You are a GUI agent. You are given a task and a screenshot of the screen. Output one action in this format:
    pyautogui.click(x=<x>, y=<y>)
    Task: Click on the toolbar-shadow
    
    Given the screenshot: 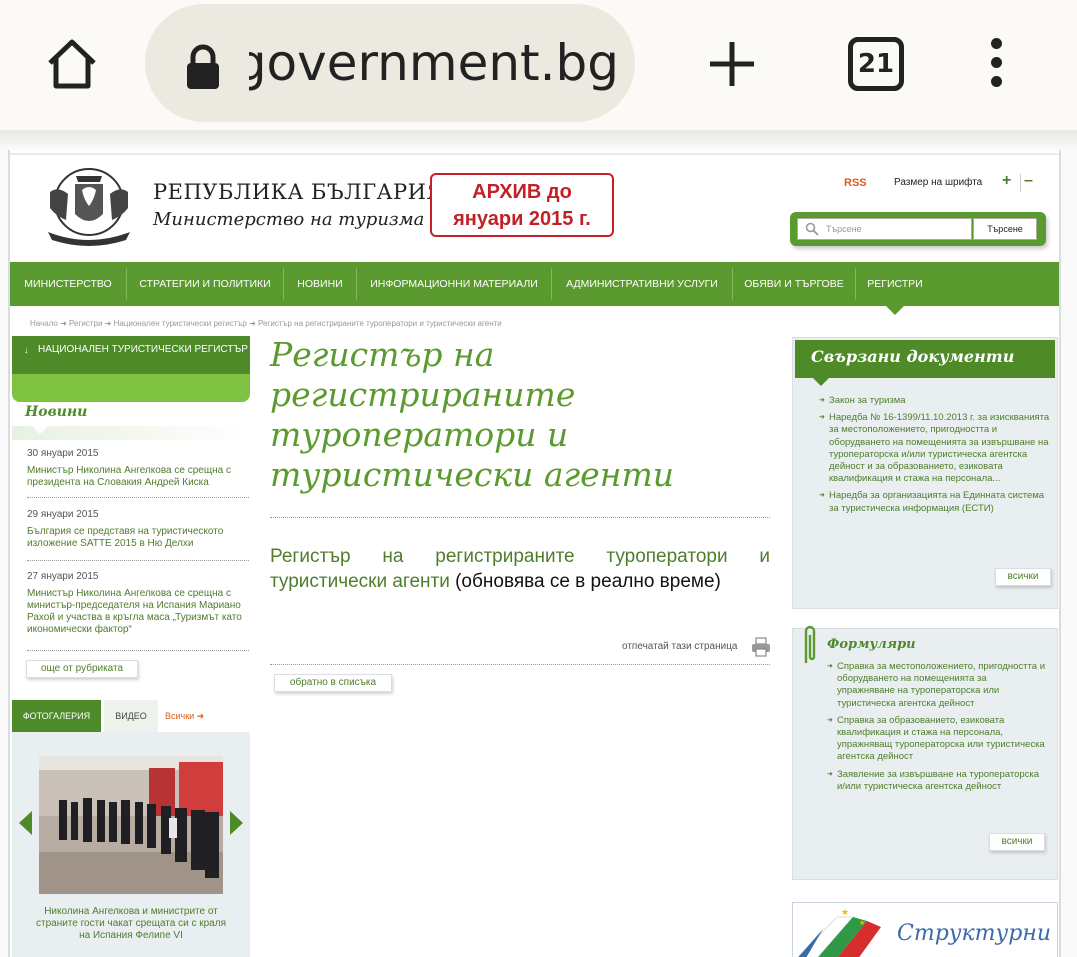 What is the action you would take?
    pyautogui.click(x=538, y=140)
    